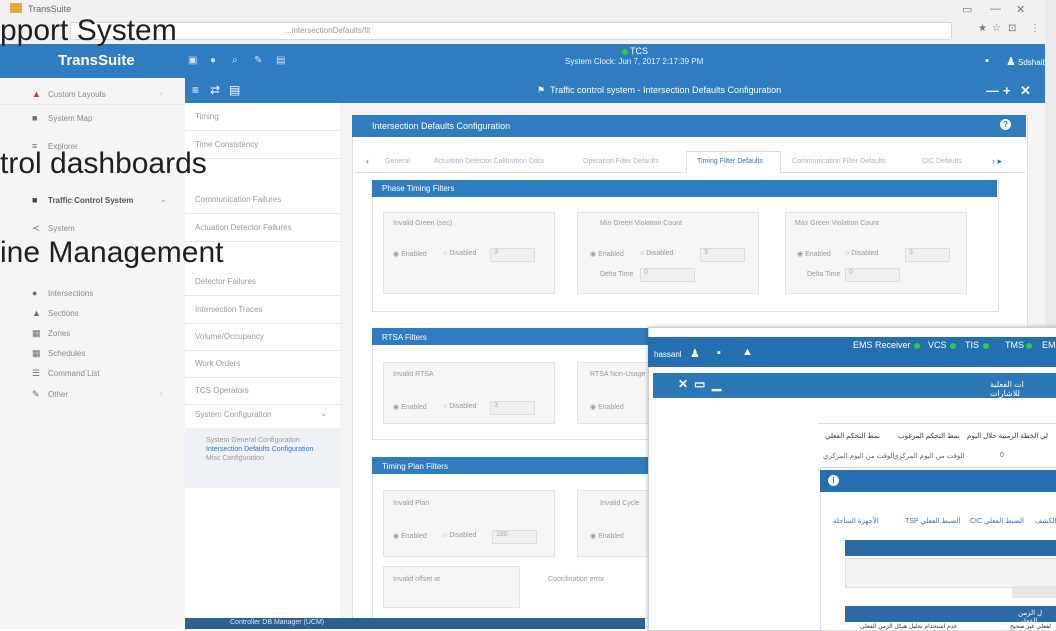 The width and height of the screenshot is (1056, 631). I want to click on menu-item-label: Intersection Traces, so click(229, 309).